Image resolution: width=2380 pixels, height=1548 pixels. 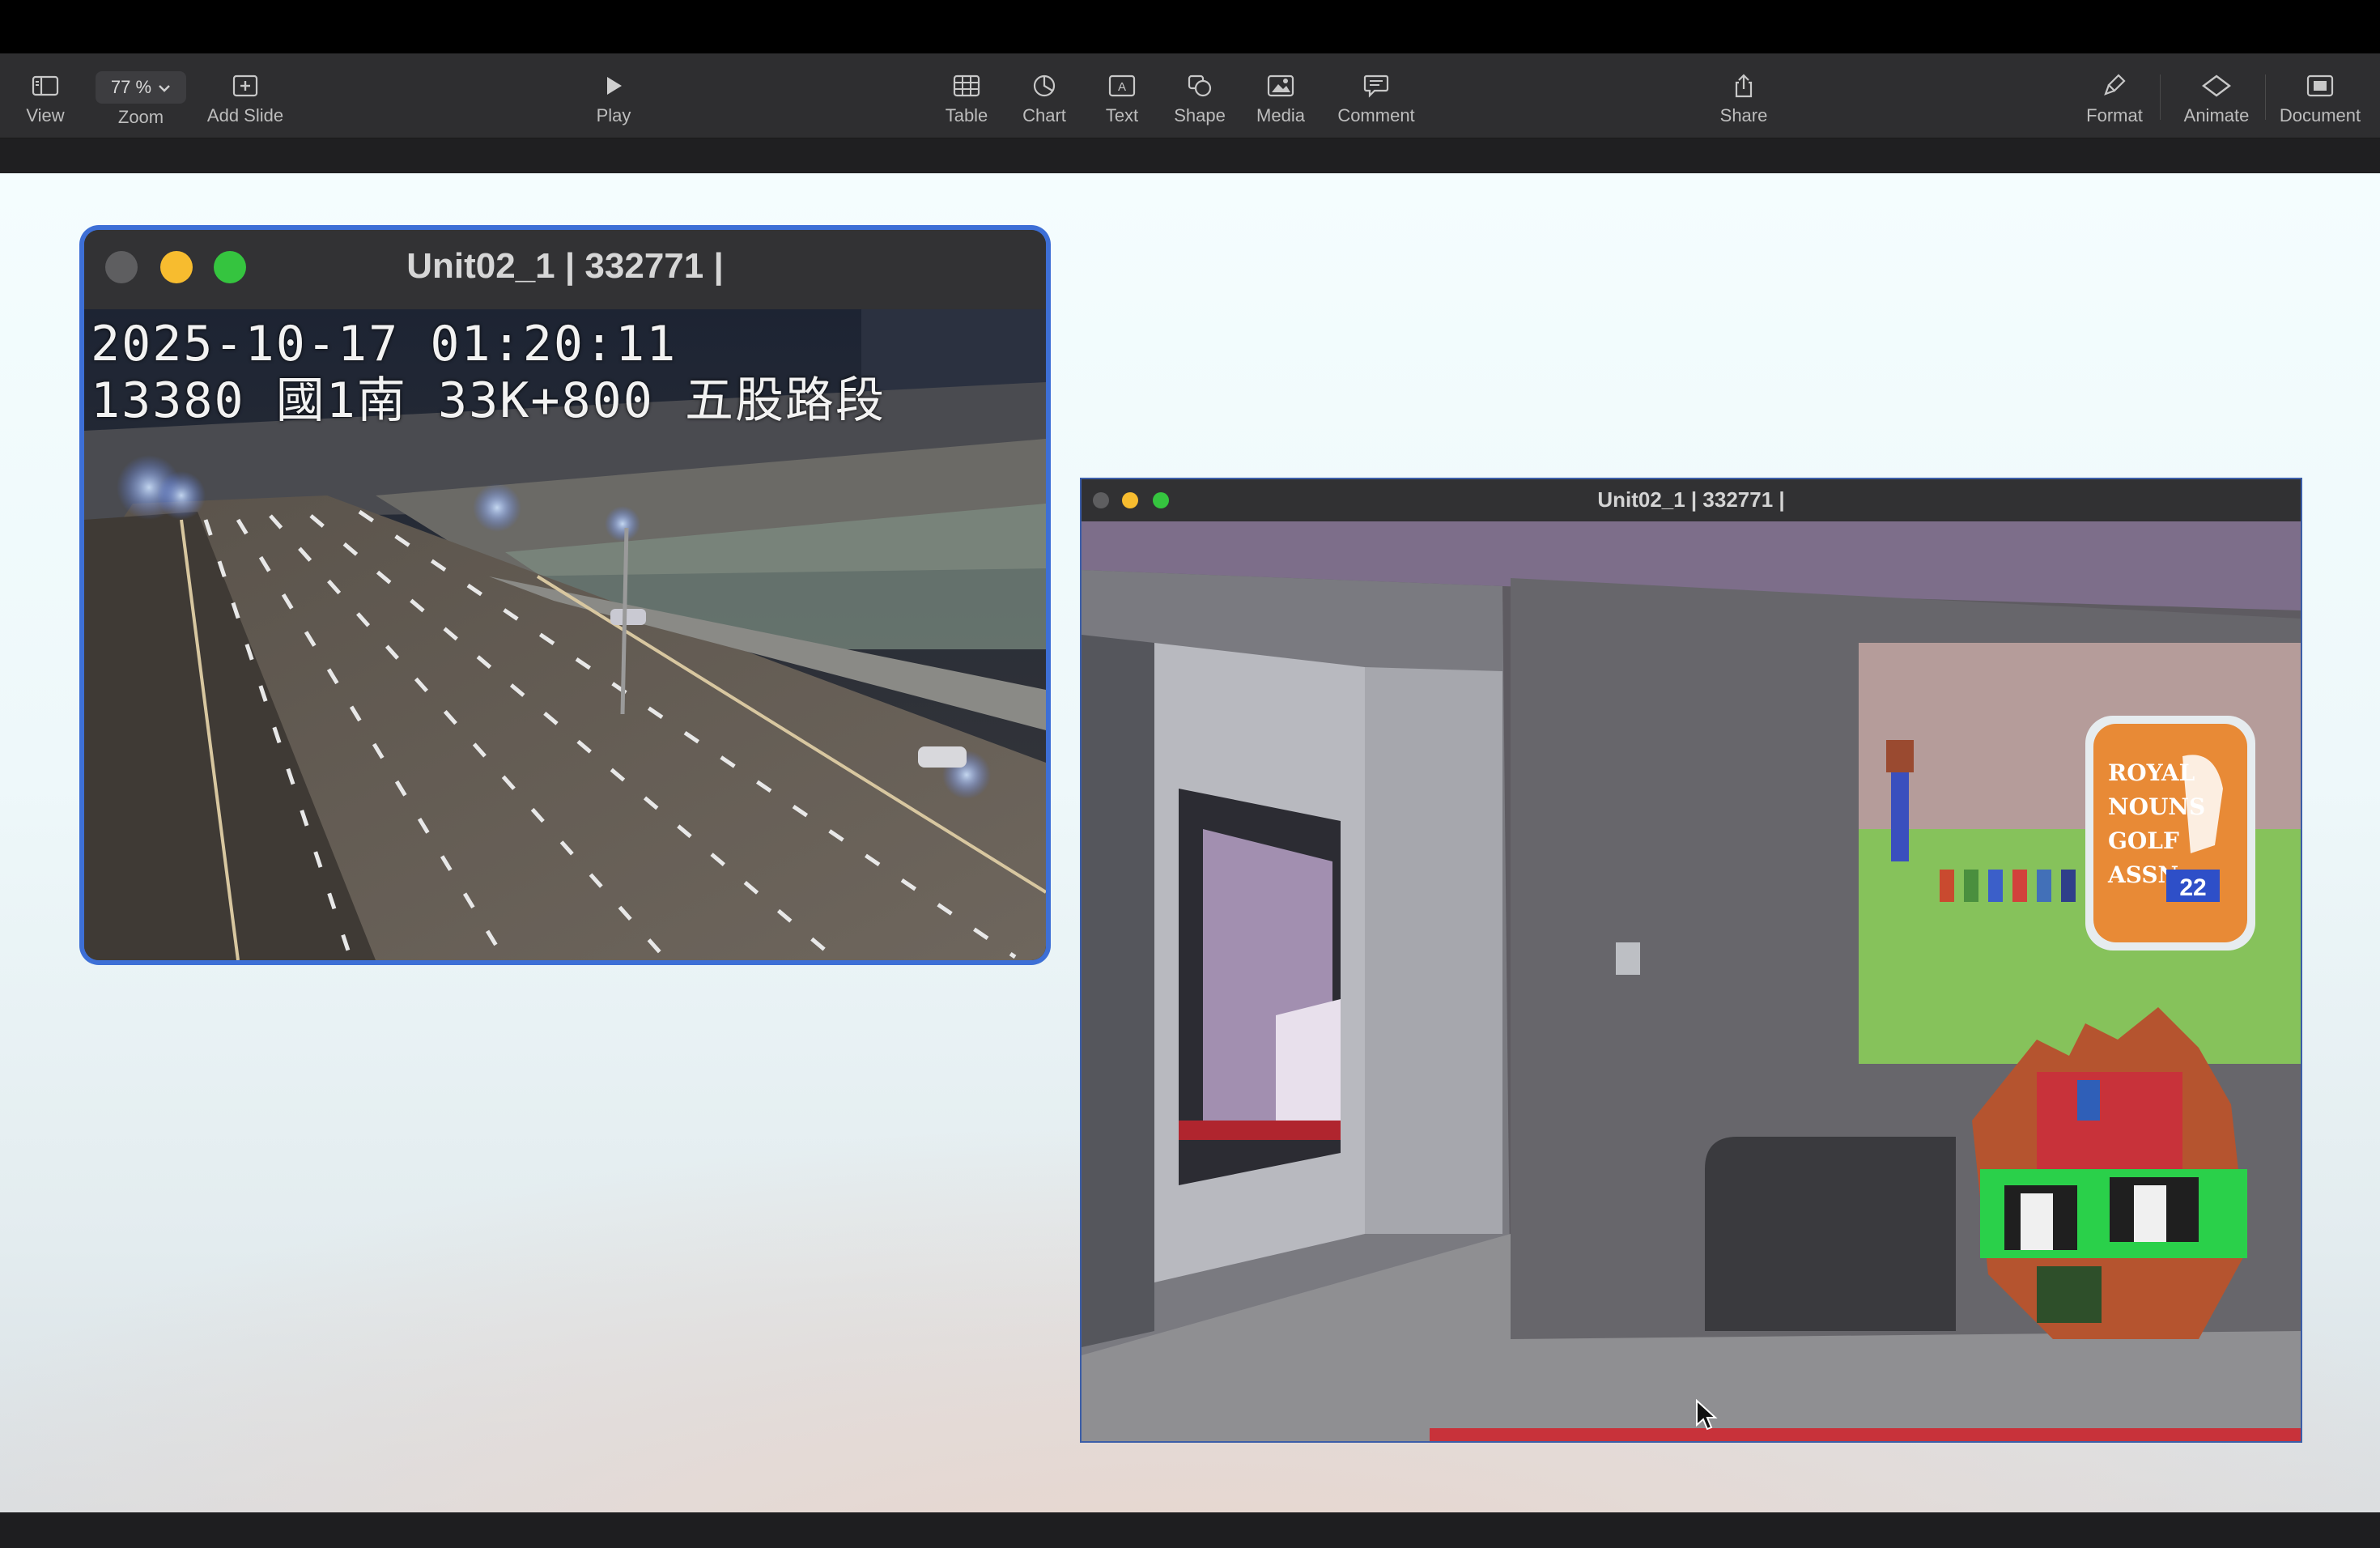 I want to click on text-label: Text, so click(x=1122, y=115).